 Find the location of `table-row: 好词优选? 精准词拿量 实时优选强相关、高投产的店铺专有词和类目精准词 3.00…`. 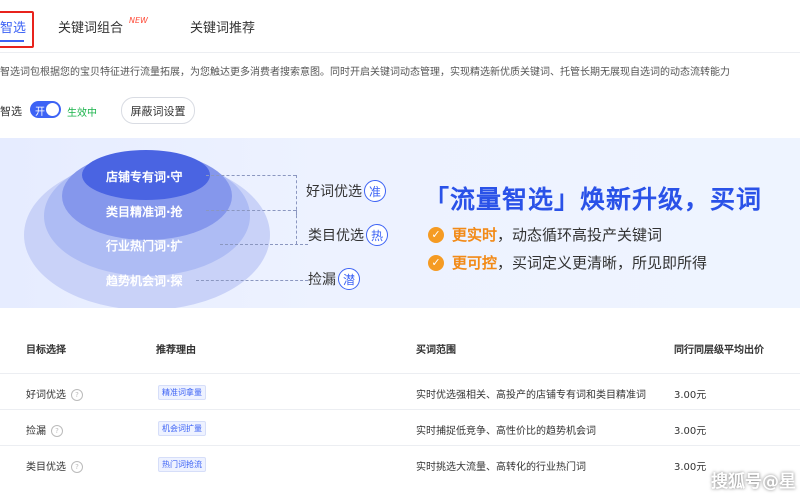

table-row: 好词优选? 精准词拿量 实时优选强相关、高投产的店铺专有词和类目精准词 3.00… is located at coordinates (400, 391).